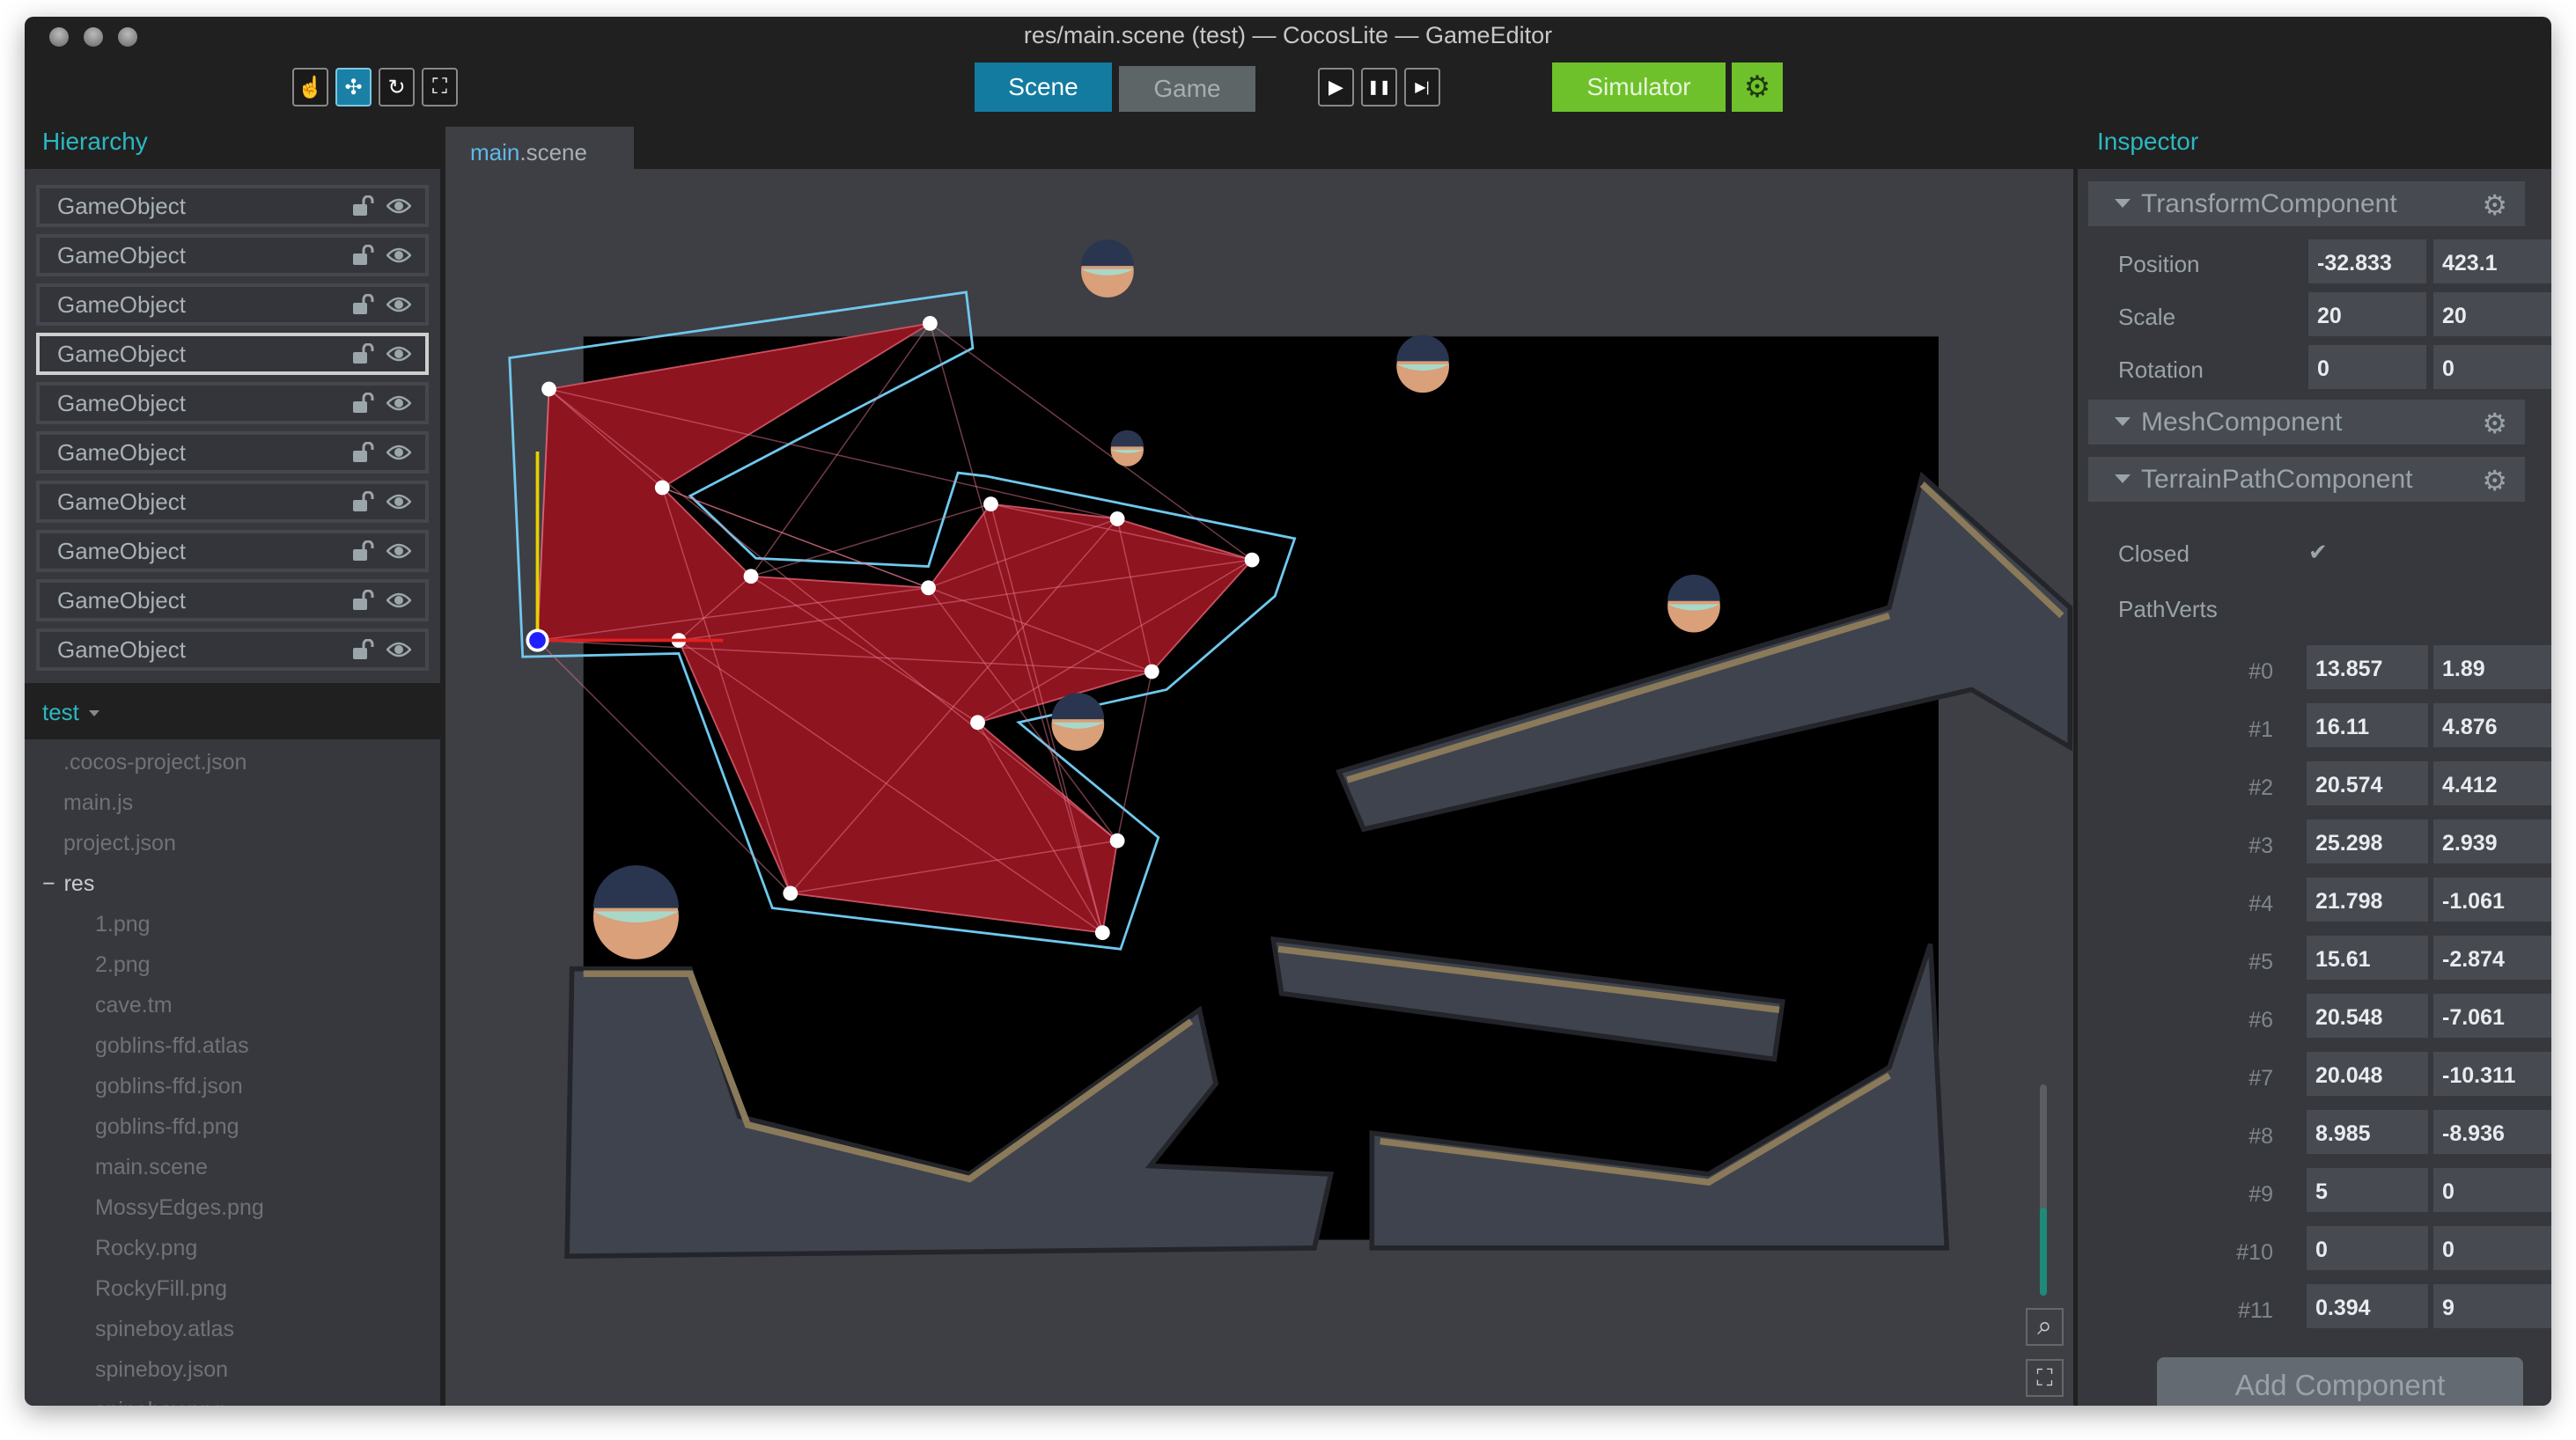 Image resolution: width=2576 pixels, height=1440 pixels. What do you see at coordinates (180, 1208) in the screenshot?
I see `file-item: MossyEdges.png` at bounding box center [180, 1208].